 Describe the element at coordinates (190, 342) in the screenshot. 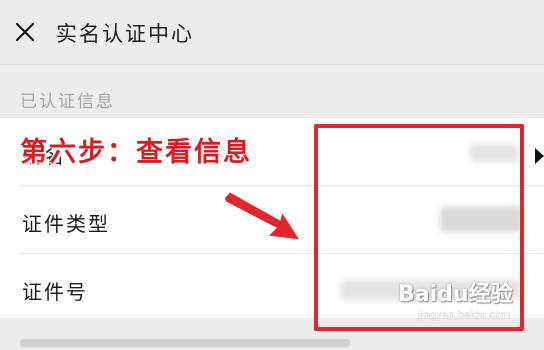

I see `footer-hint-blurred` at that location.